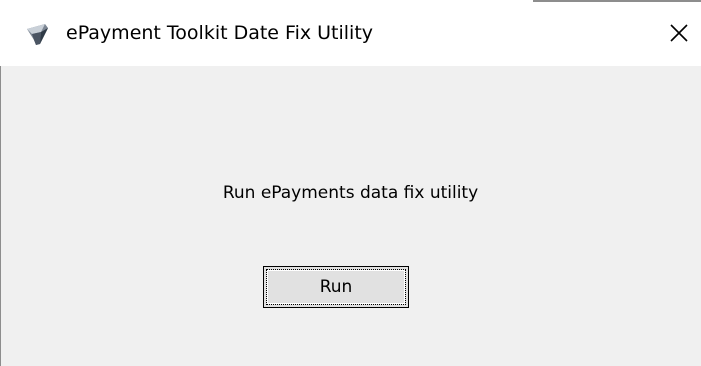 This screenshot has height=366, width=701. What do you see at coordinates (220, 33) in the screenshot?
I see `window-title: ePayment Toolkit Date Fix Utility` at bounding box center [220, 33].